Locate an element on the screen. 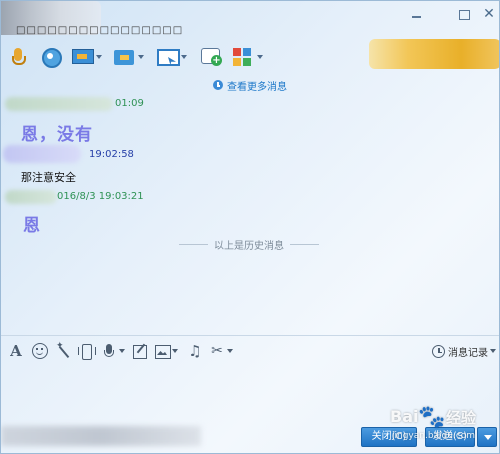 This screenshot has height=454, width=500. magic-expression-button is located at coordinates (64, 351).